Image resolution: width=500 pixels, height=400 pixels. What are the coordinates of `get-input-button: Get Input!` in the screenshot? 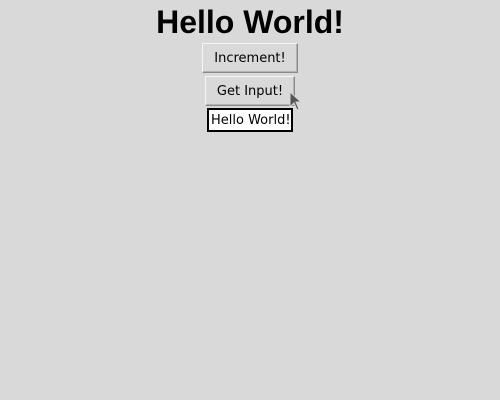 It's located at (250, 91).